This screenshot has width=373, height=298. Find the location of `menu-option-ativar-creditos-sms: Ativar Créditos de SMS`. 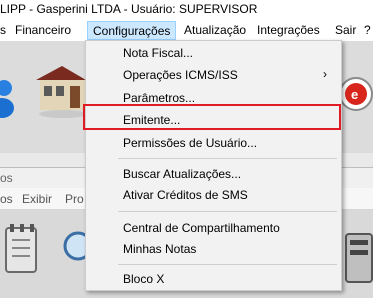

menu-option-ativar-creditos-sms: Ativar Créditos de SMS is located at coordinates (213, 195).